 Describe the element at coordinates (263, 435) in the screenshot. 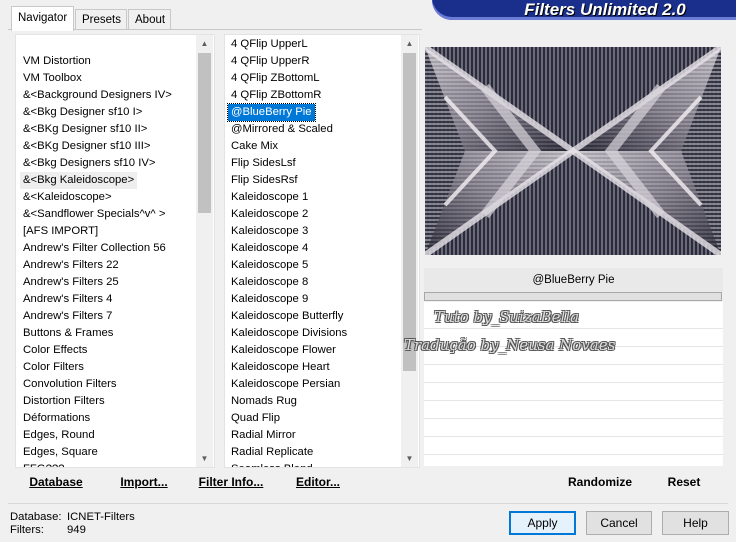

I see `filter-list-item: Radial Mirror` at that location.